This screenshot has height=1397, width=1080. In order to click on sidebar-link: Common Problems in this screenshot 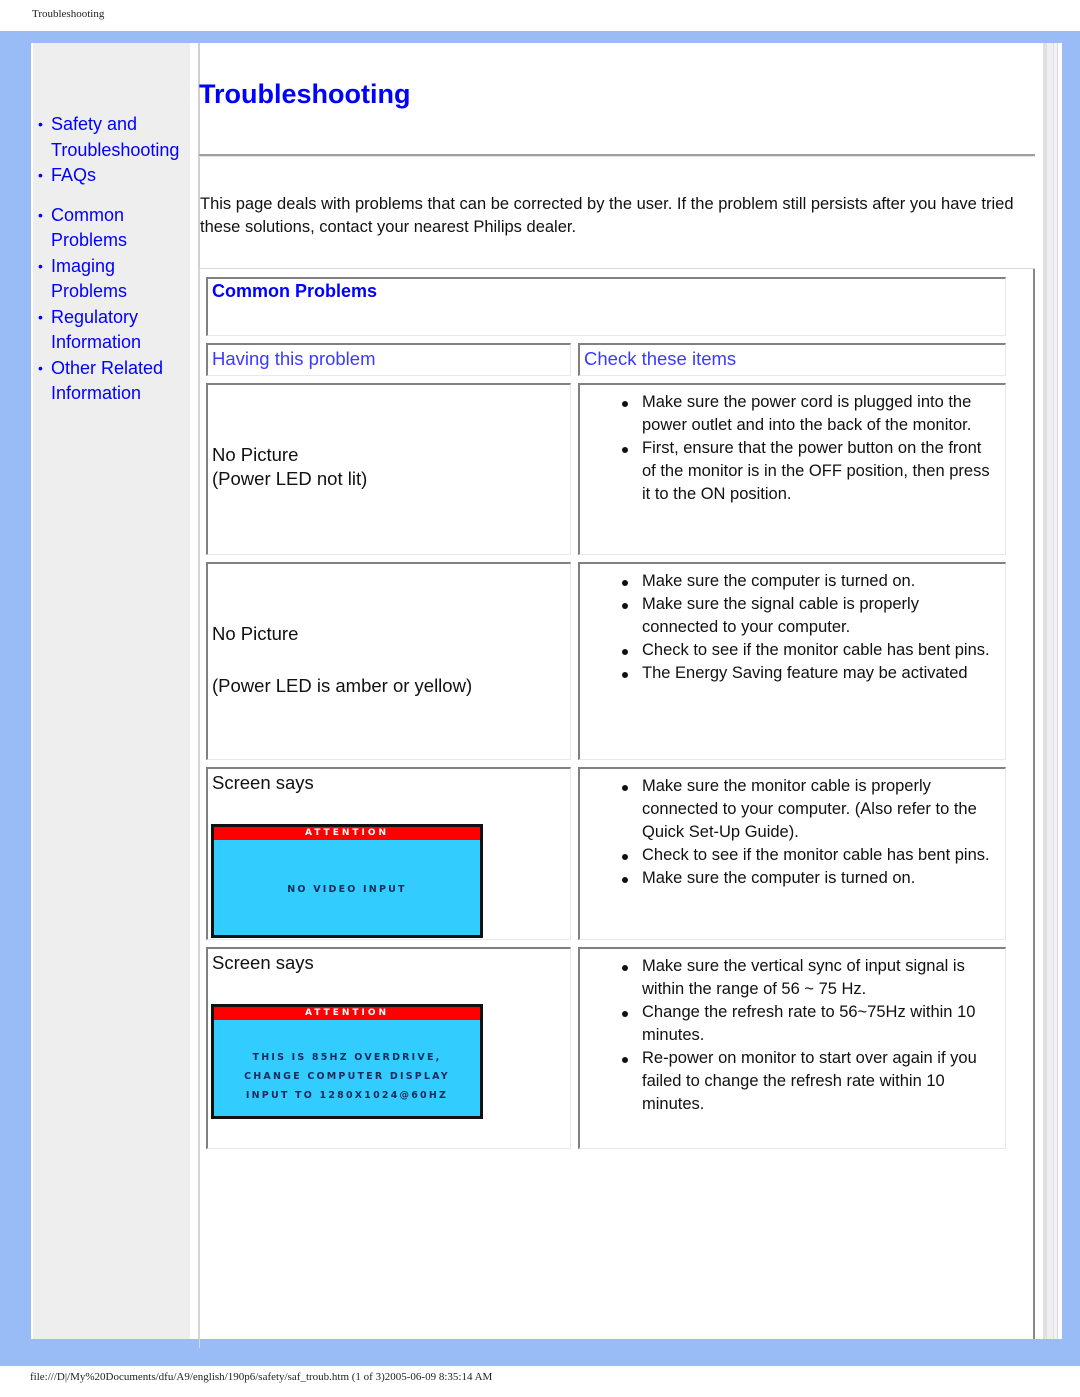, I will do `click(89, 228)`.